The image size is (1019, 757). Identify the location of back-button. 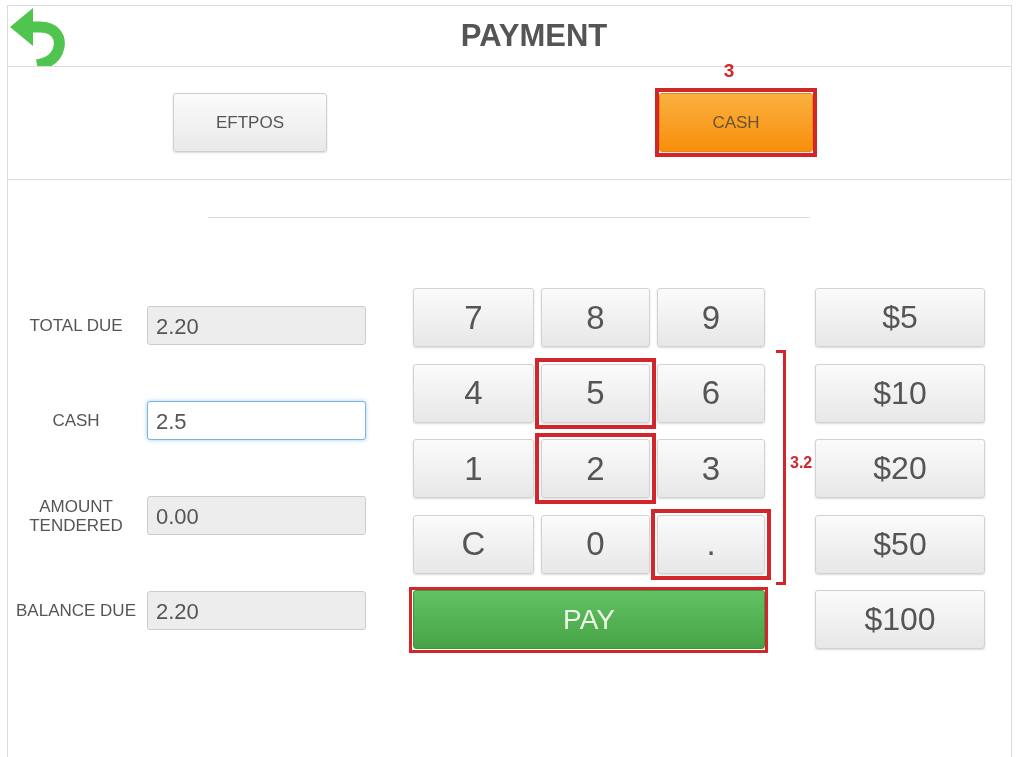
(38, 37).